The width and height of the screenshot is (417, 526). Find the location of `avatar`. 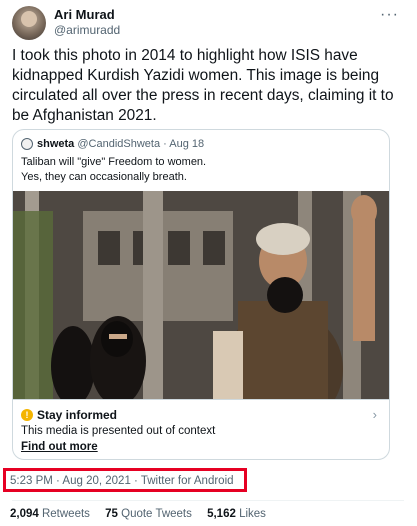

avatar is located at coordinates (29, 23).